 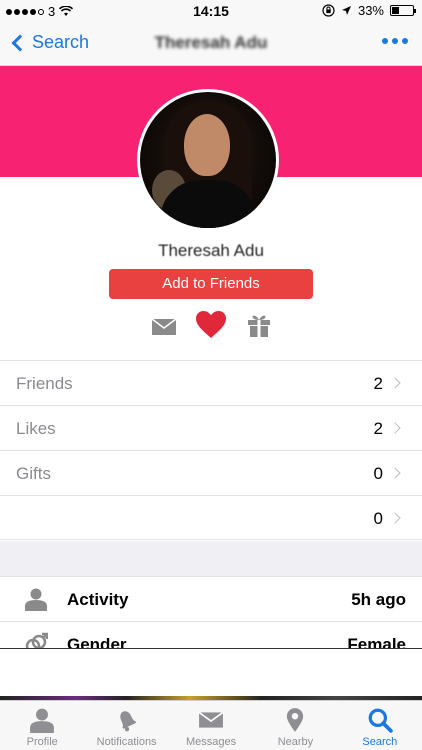 I want to click on detail-label: Gender, so click(x=97, y=641).